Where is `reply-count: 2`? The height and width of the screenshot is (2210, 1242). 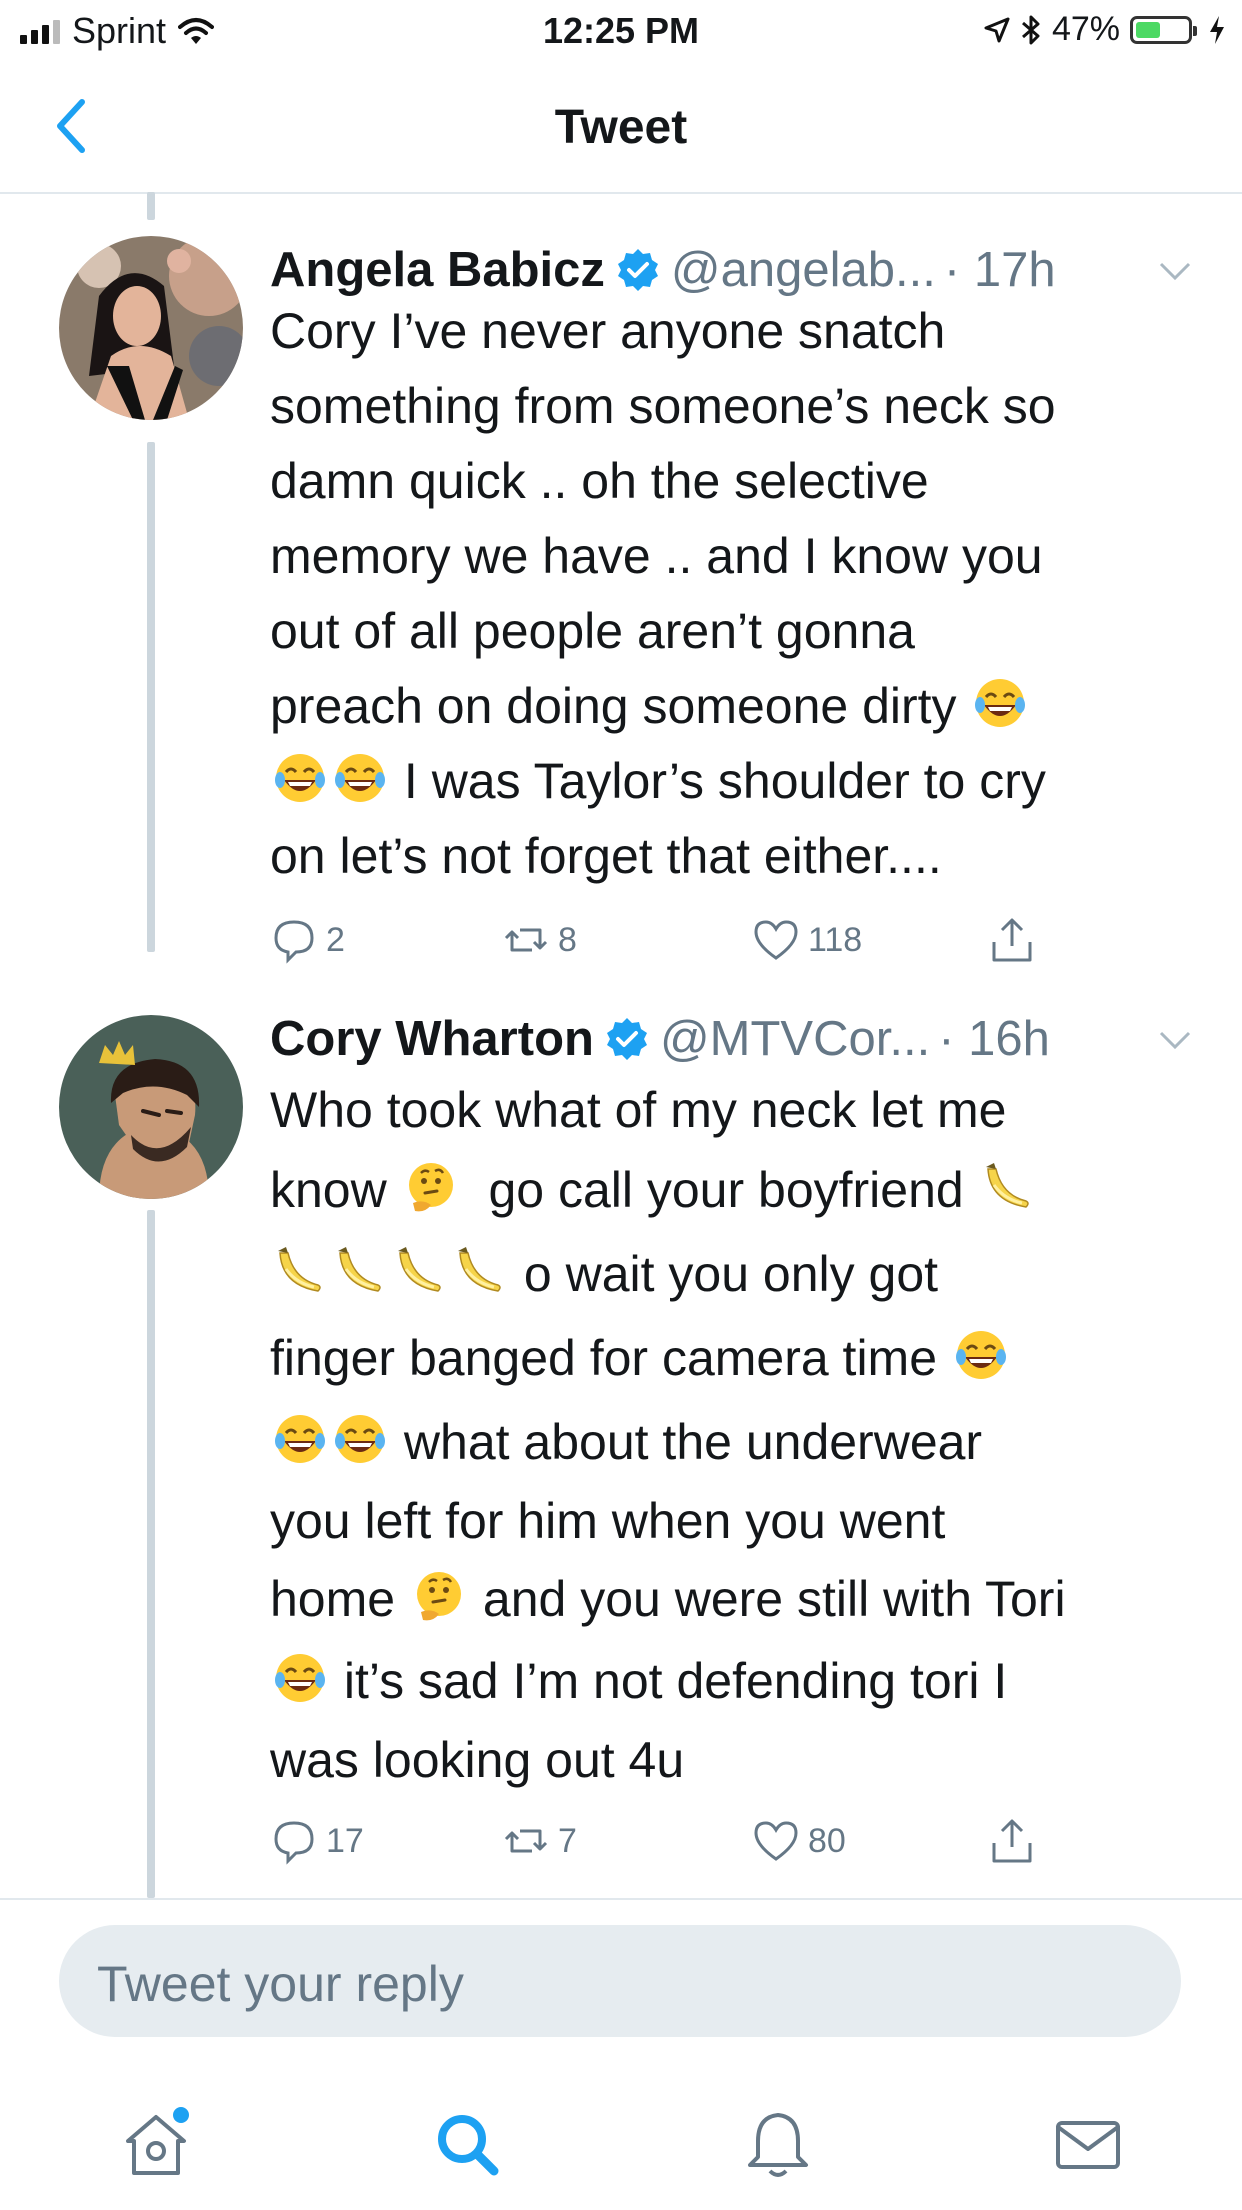
reply-count: 2 is located at coordinates (335, 939).